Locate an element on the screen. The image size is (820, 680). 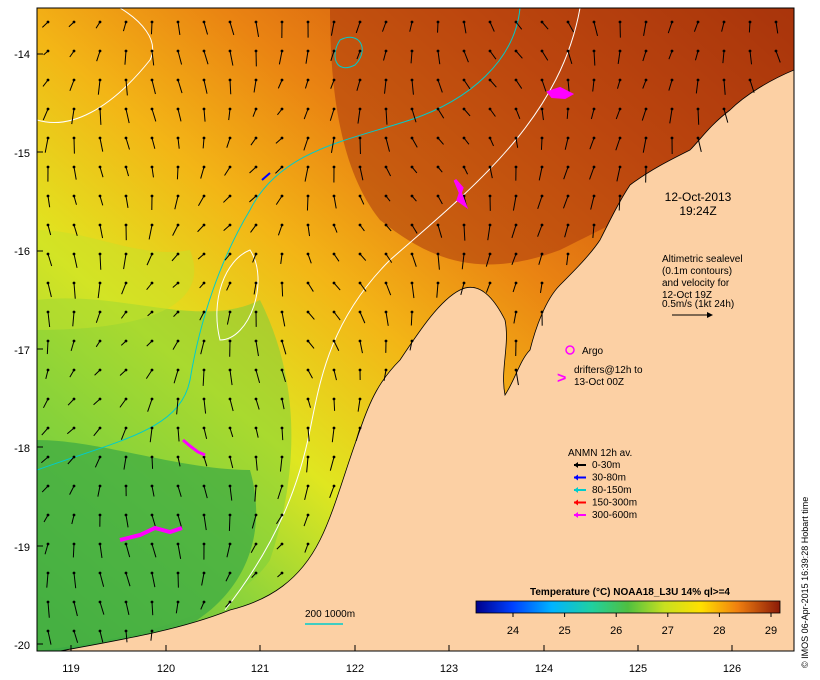
drifters-line: drifters@12h to is located at coordinates (608, 370).